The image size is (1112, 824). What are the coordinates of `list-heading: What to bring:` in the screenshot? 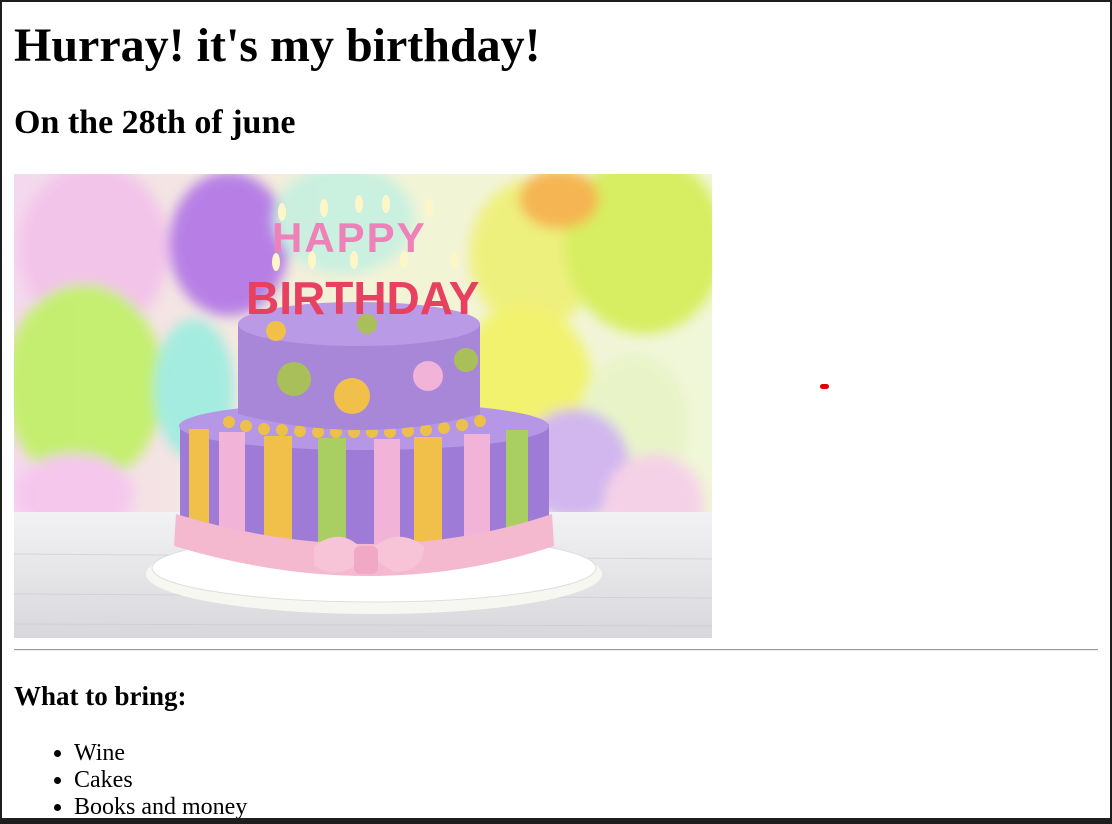 It's located at (100, 696).